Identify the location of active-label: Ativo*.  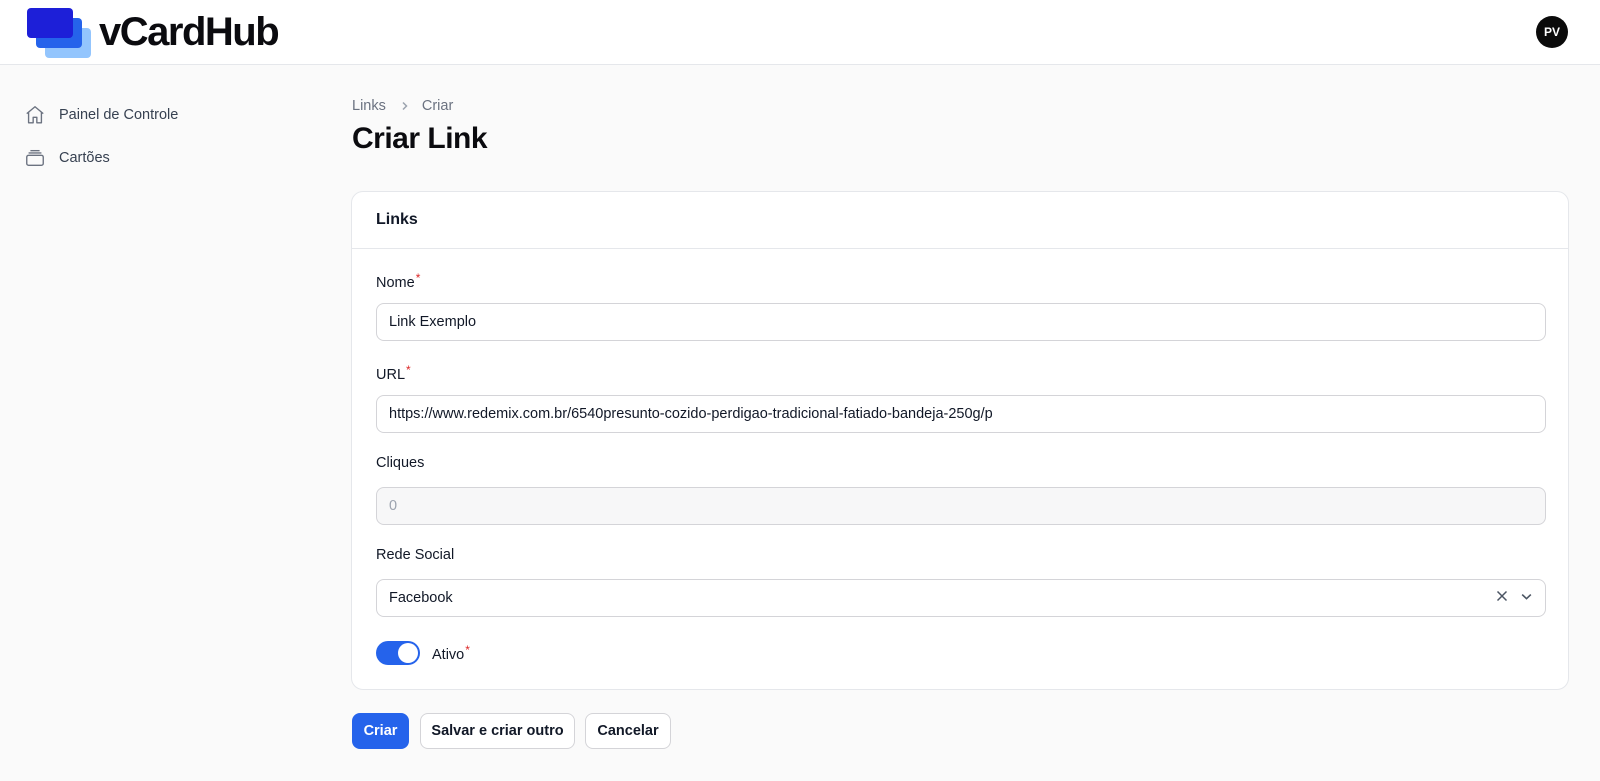
(451, 653).